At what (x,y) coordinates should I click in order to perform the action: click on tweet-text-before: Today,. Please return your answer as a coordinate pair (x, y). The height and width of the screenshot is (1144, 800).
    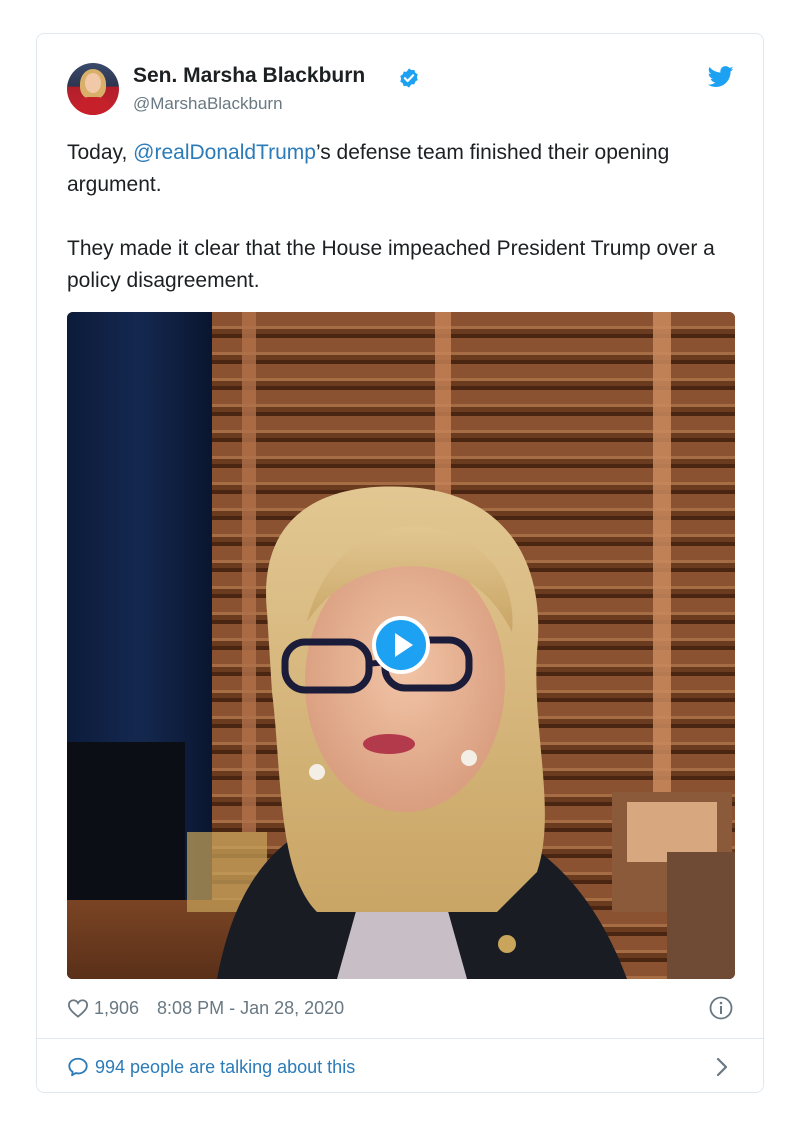
    Looking at the image, I should click on (100, 152).